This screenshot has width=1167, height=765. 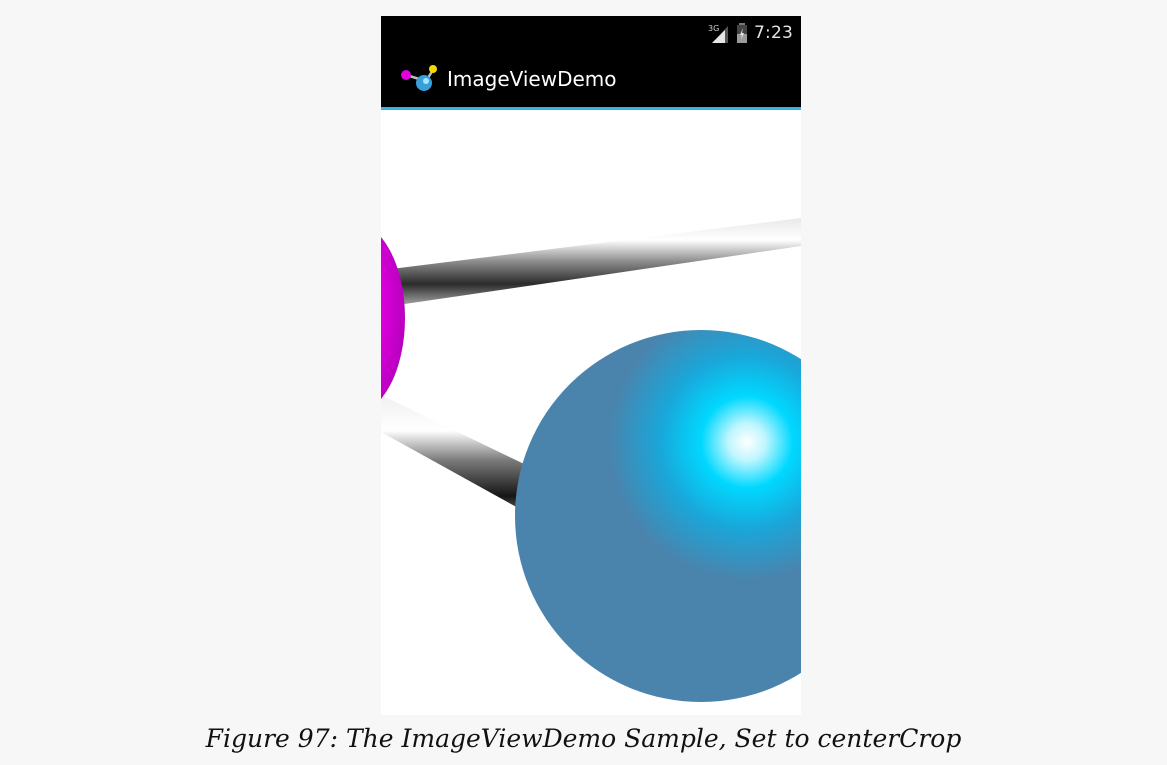 I want to click on status-time: 7:23, so click(x=773, y=33).